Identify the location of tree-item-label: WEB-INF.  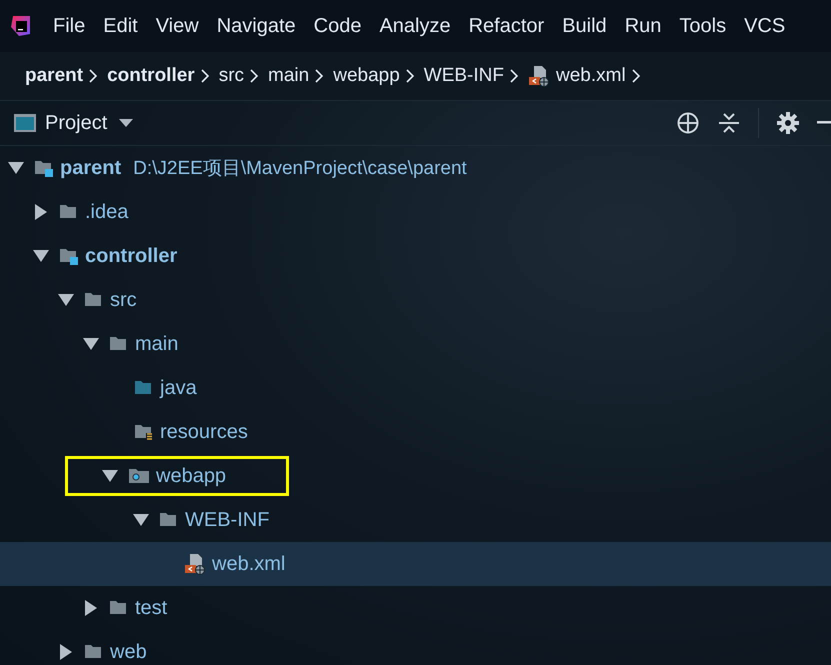
(227, 520).